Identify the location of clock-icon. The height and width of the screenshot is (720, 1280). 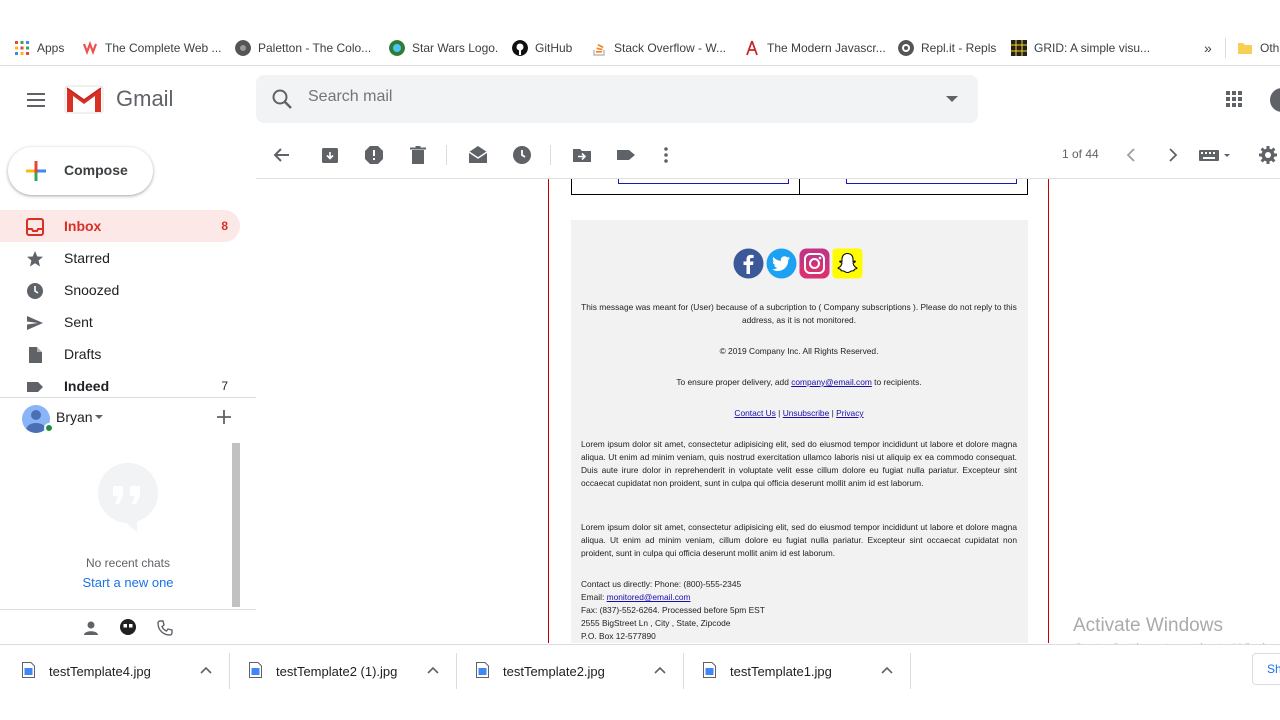
(35, 291).